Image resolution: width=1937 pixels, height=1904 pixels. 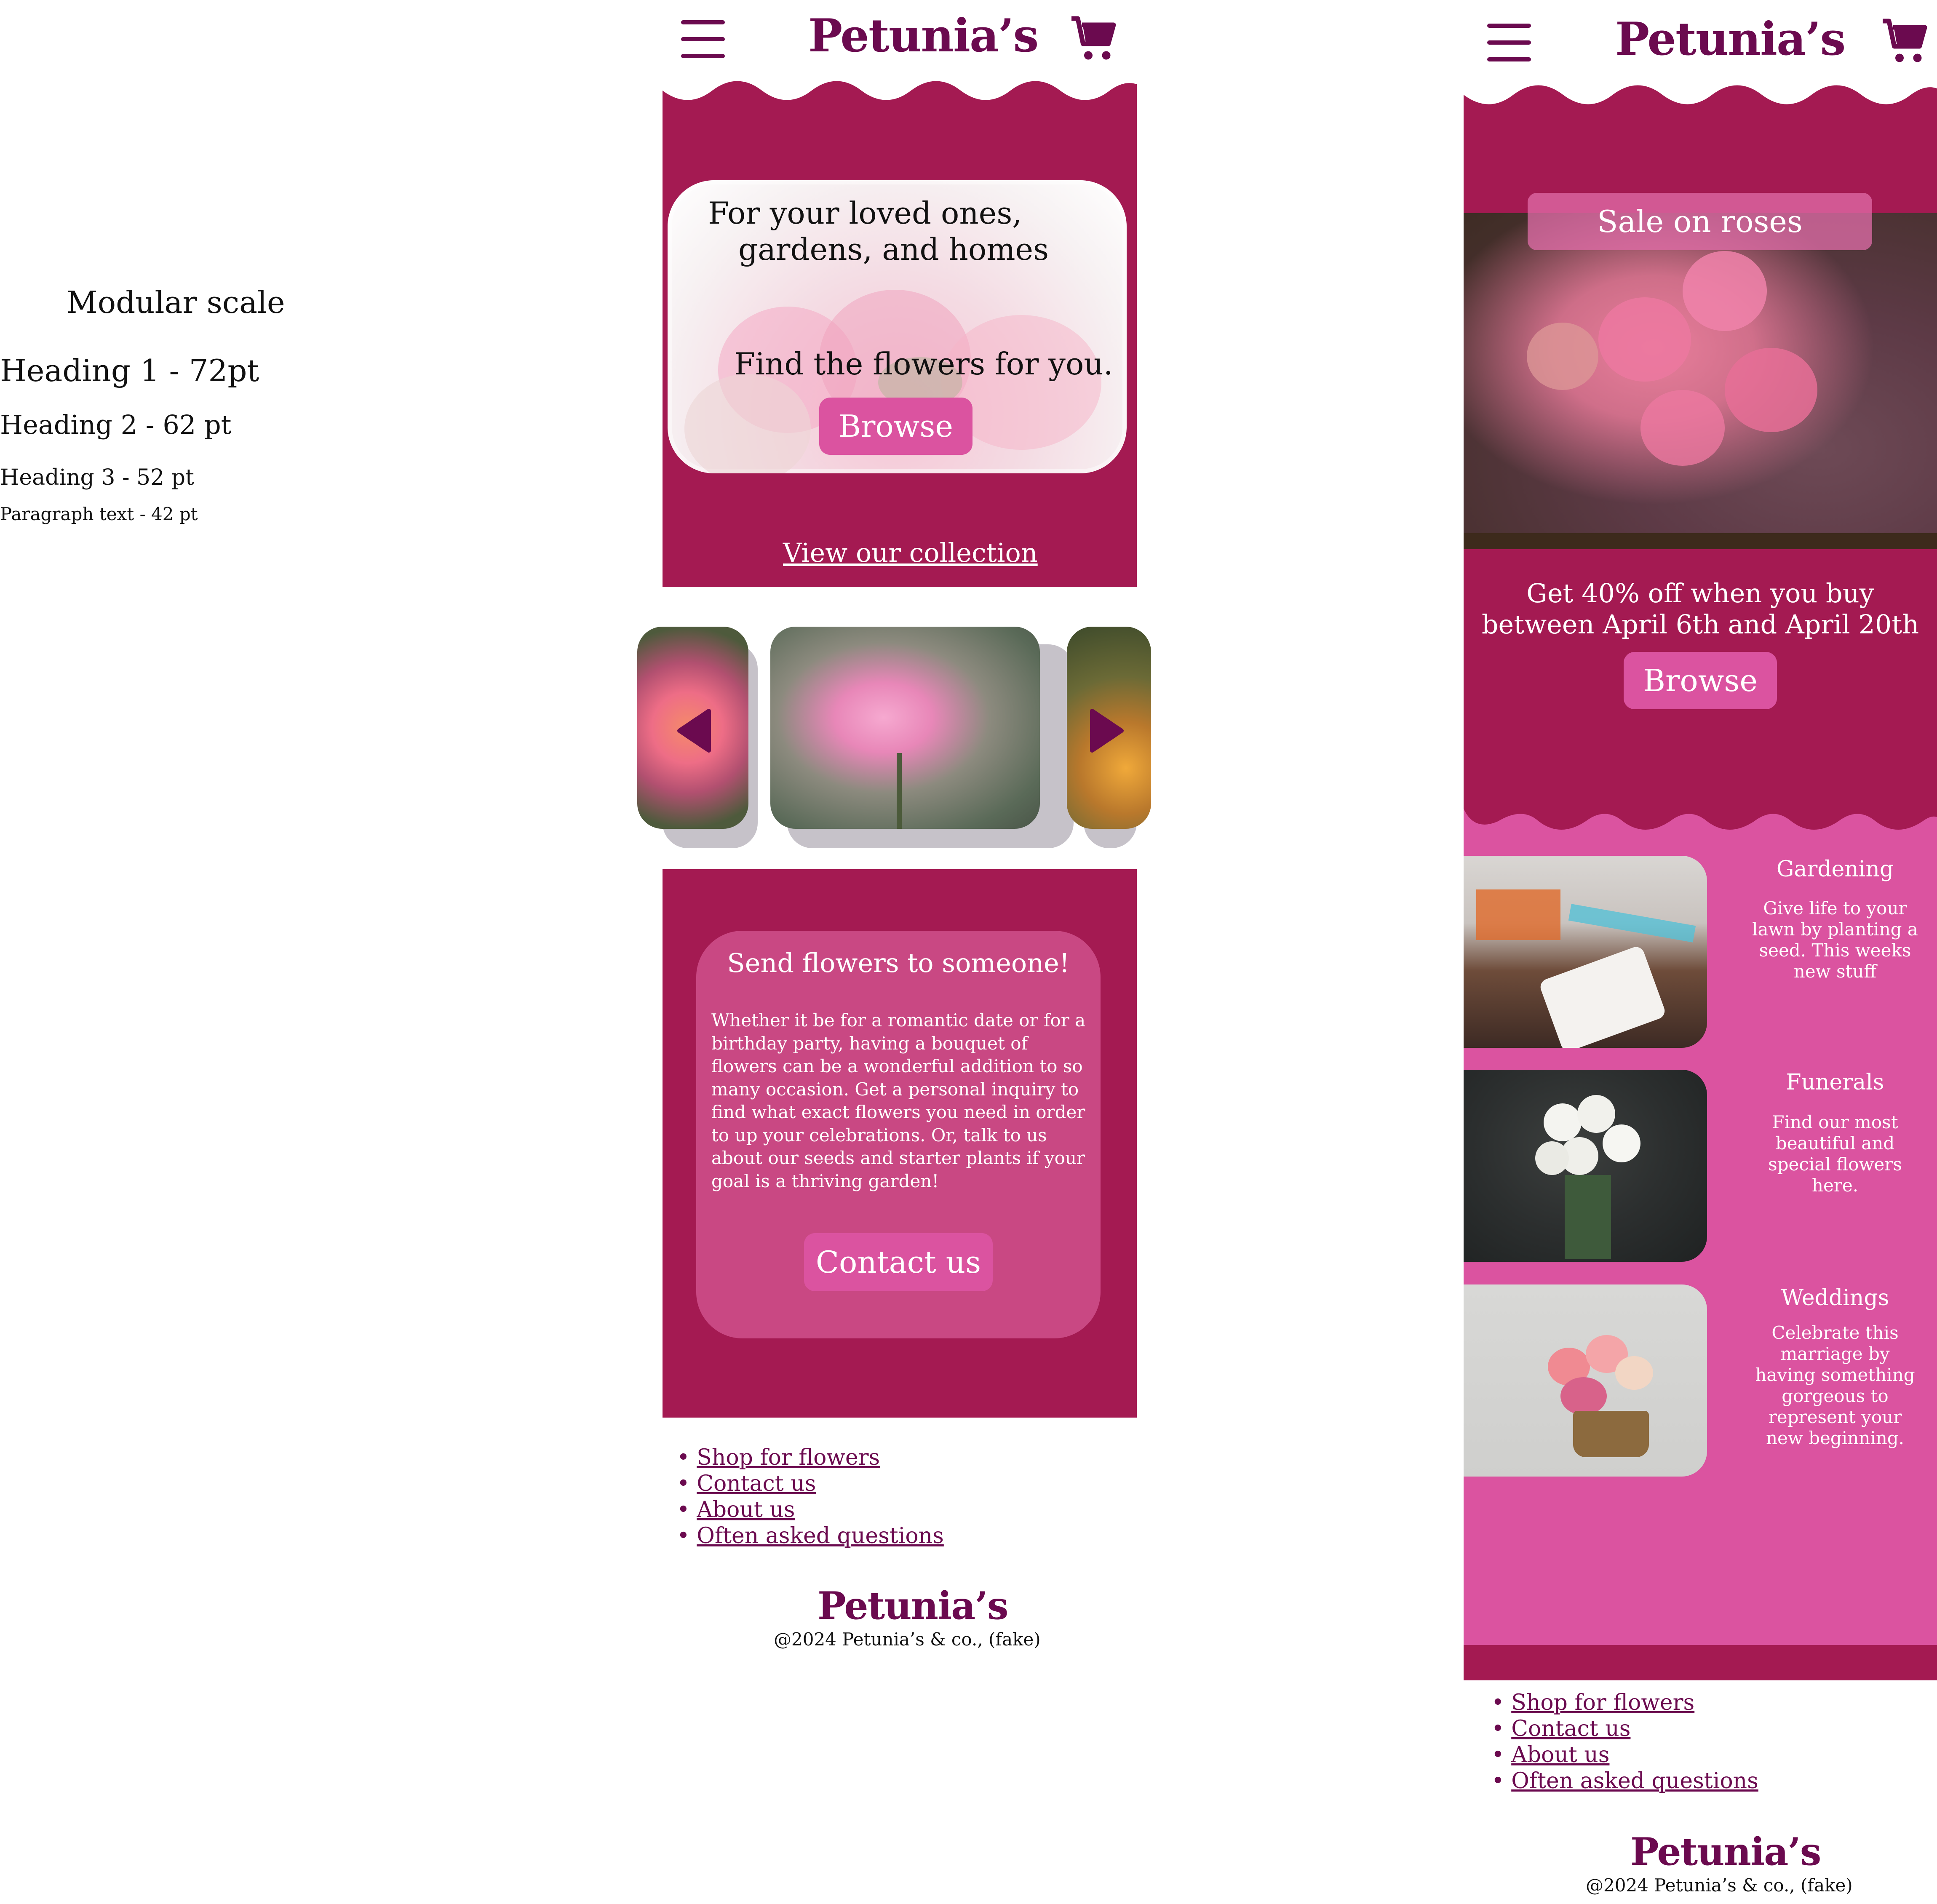 I want to click on weddings-title: Weddings, so click(x=1835, y=1298).